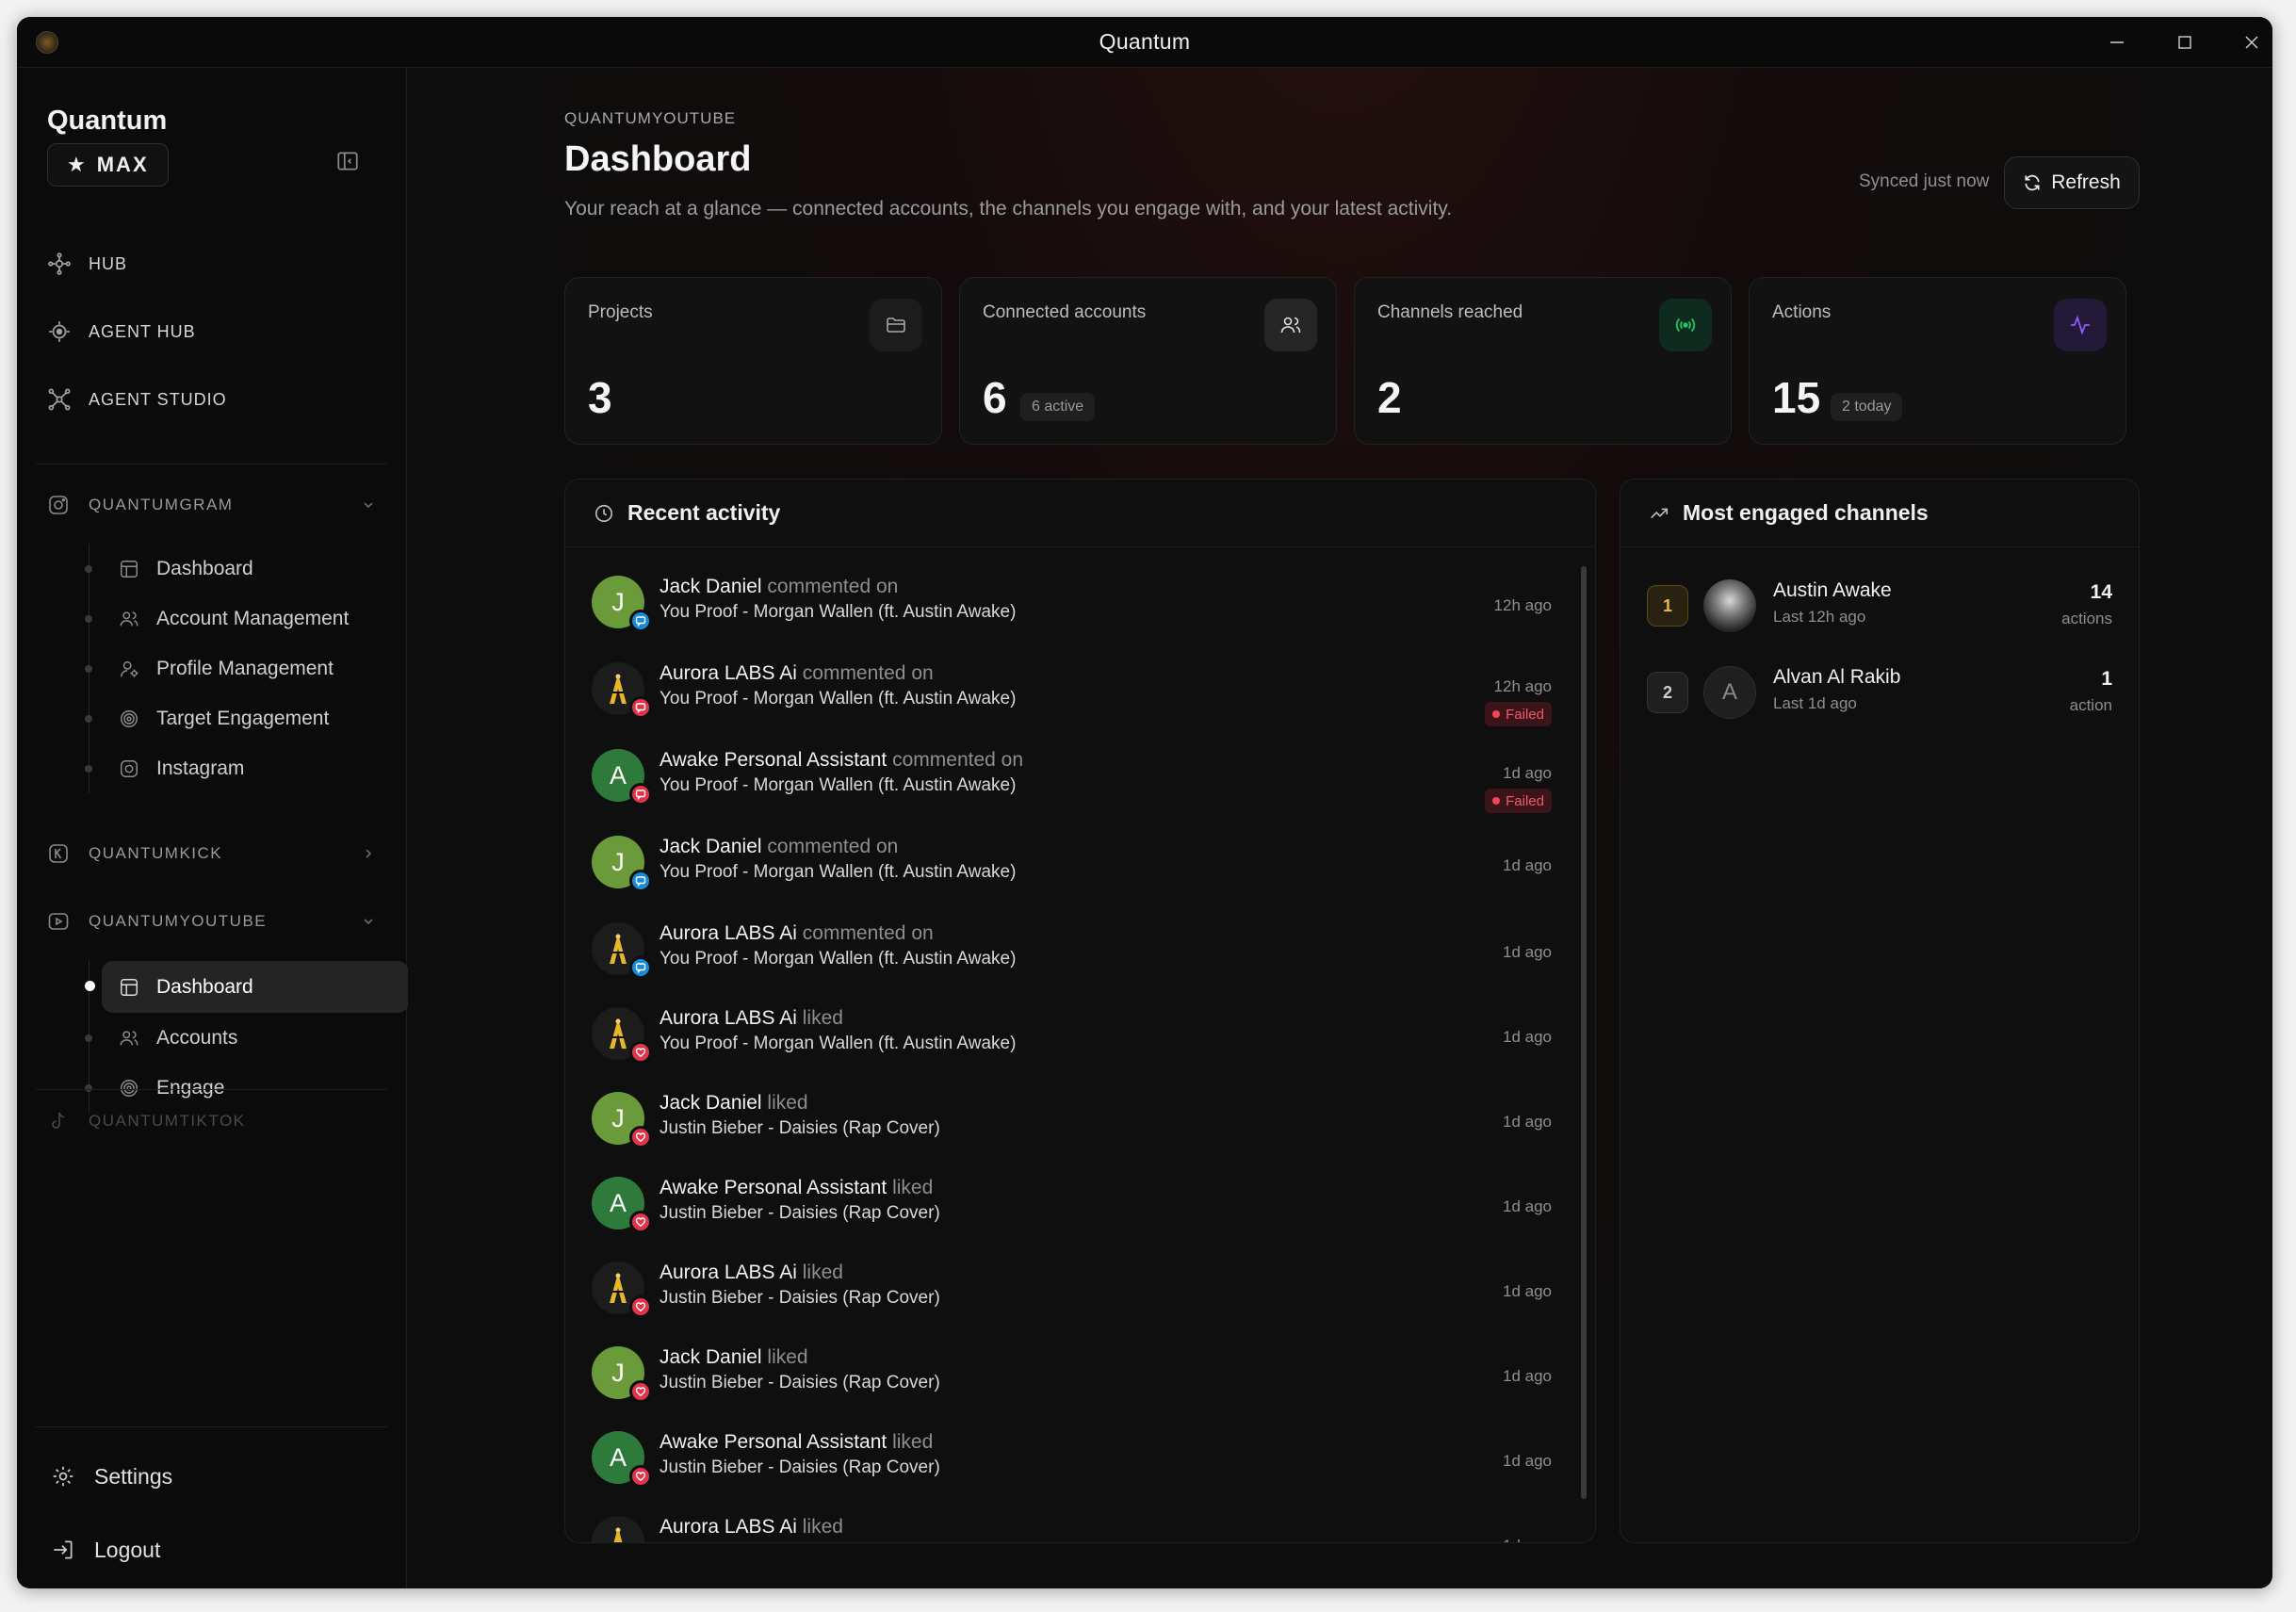 The image size is (2296, 1612). What do you see at coordinates (1879, 602) in the screenshot?
I see `engaged-channel-row: 1 Austin Awake Last 12h ago 14 actions` at bounding box center [1879, 602].